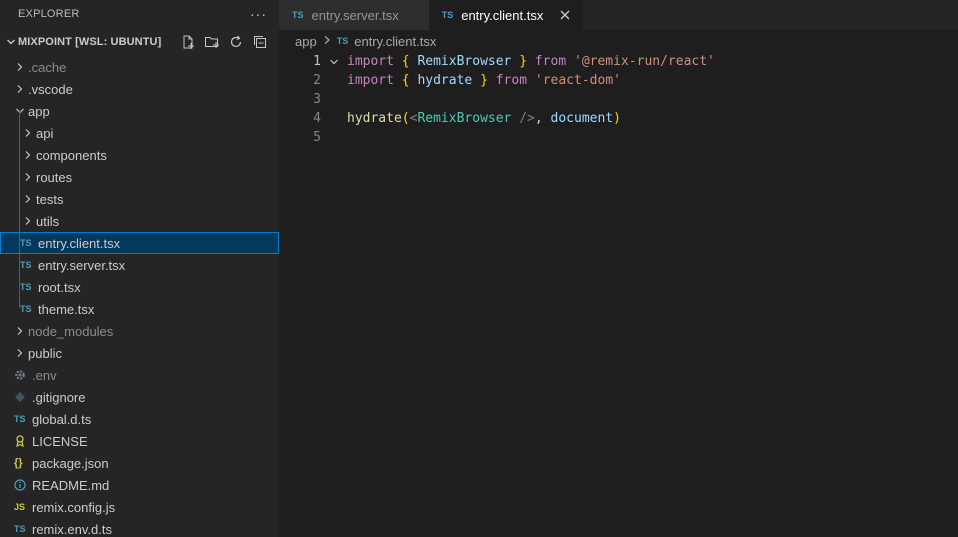 Image resolution: width=958 pixels, height=537 pixels. Describe the element at coordinates (565, 15) in the screenshot. I see `close-icon` at that location.